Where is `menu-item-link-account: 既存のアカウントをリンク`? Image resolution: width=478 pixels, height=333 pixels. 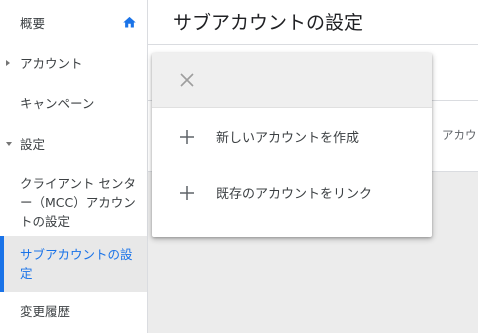 menu-item-link-account: 既存のアカウントをリンク is located at coordinates (292, 192).